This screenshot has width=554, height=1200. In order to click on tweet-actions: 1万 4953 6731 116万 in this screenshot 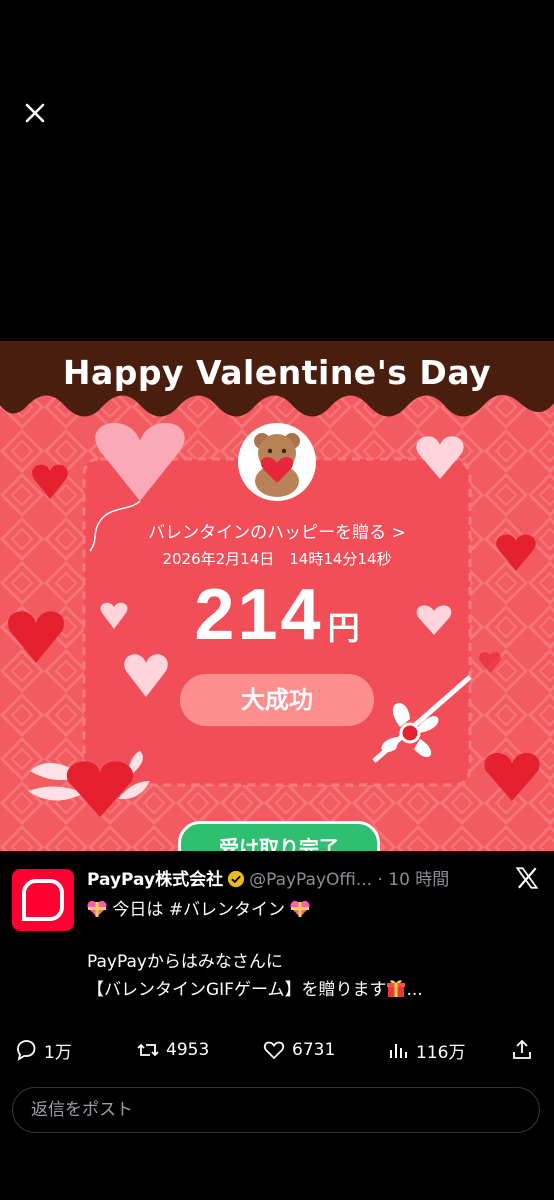, I will do `click(277, 1050)`.